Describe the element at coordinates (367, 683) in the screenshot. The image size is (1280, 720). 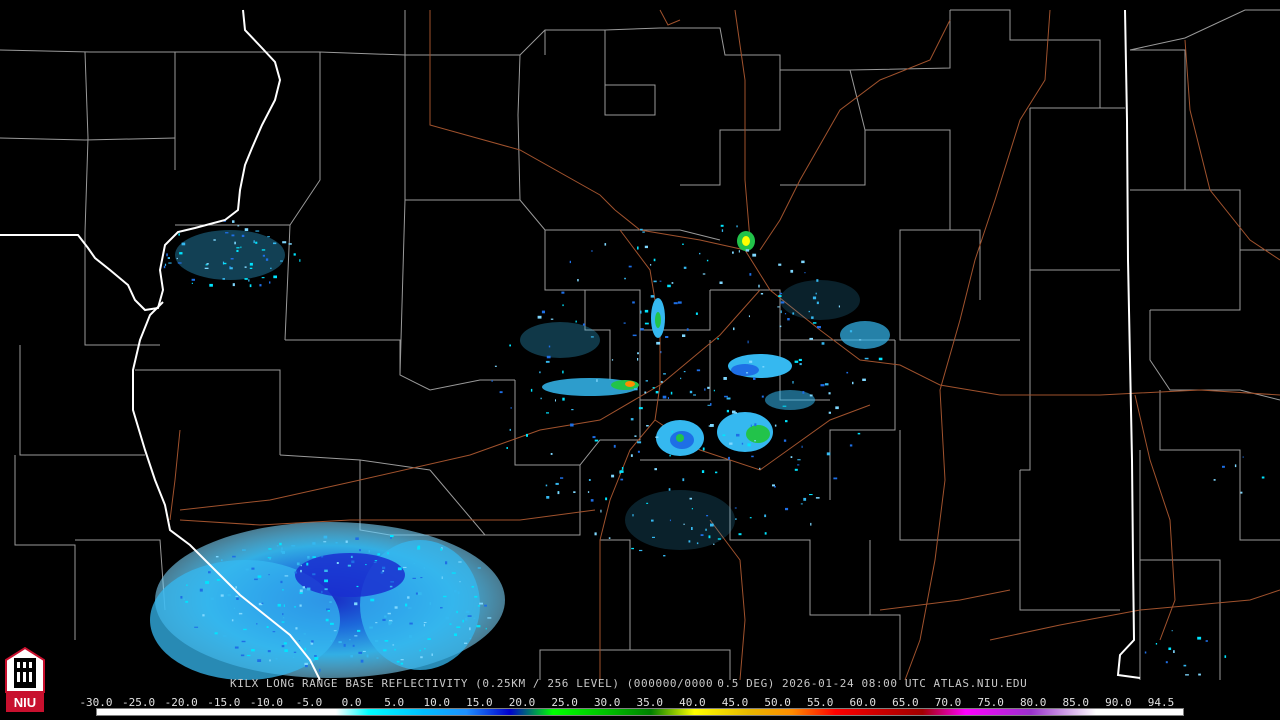
I see `product-name: LONG RANGE BASE REFLECTIVITY` at that location.